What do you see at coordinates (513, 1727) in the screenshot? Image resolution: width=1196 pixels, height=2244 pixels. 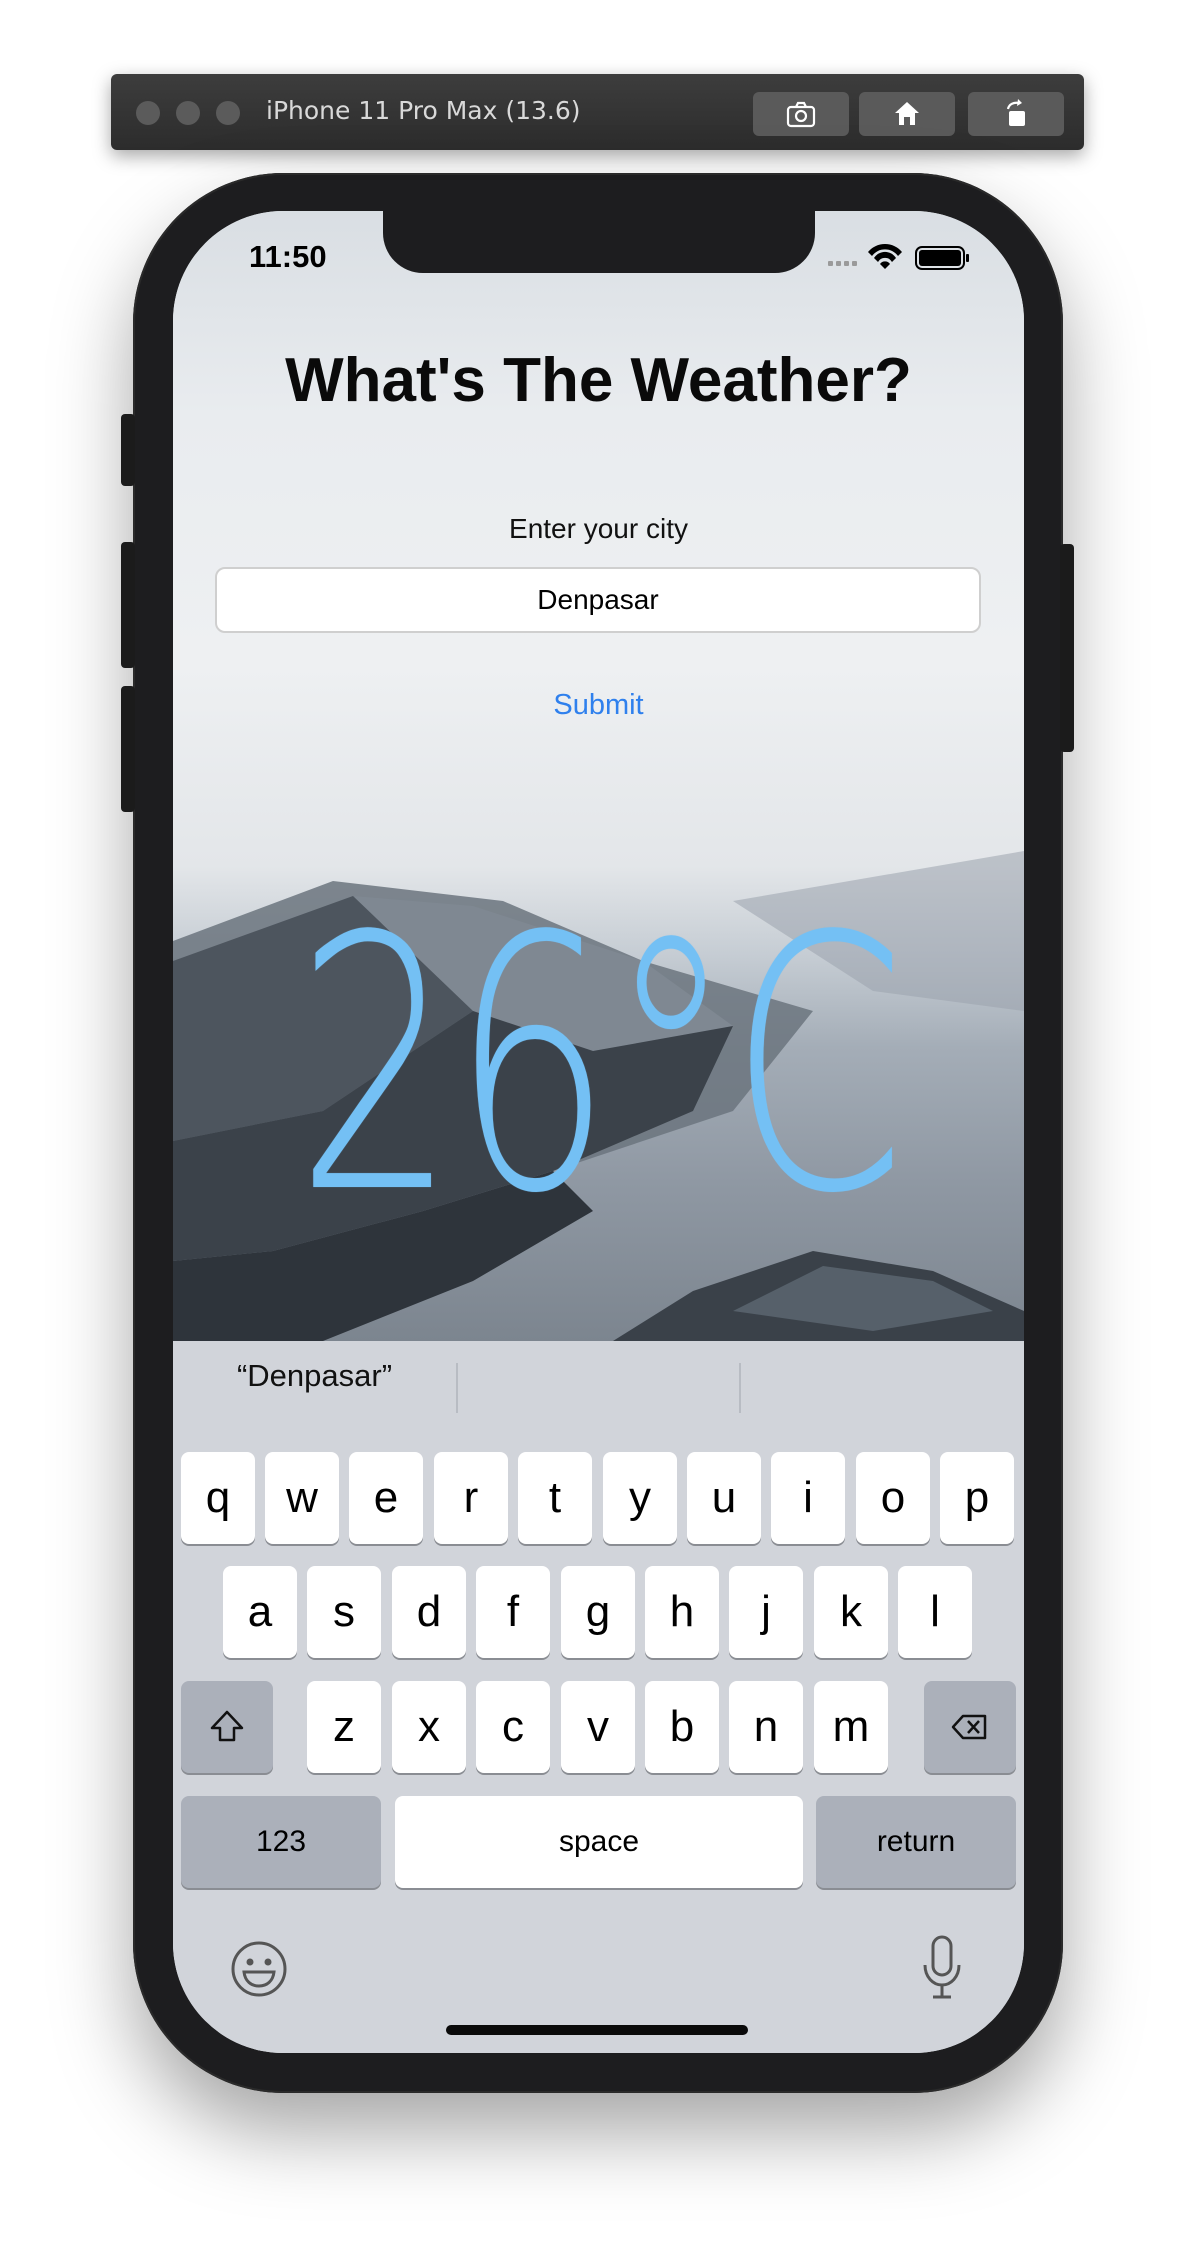 I see `key-c: c` at bounding box center [513, 1727].